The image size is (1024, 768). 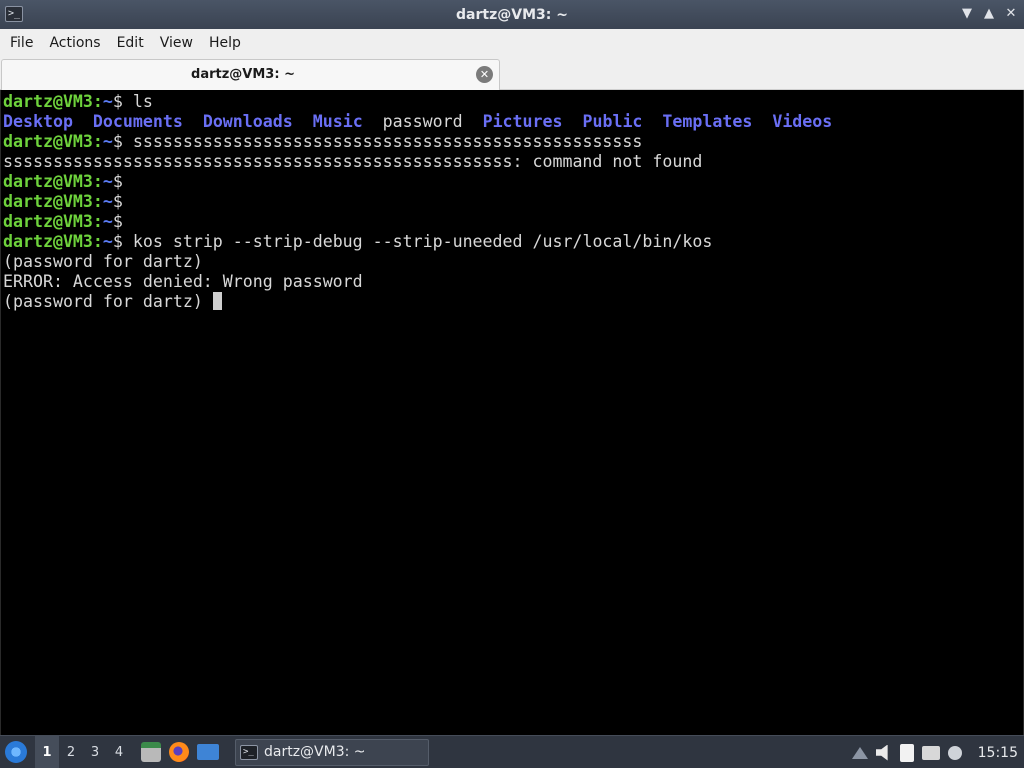 I want to click on command-text: $ ls, so click(x=132, y=101).